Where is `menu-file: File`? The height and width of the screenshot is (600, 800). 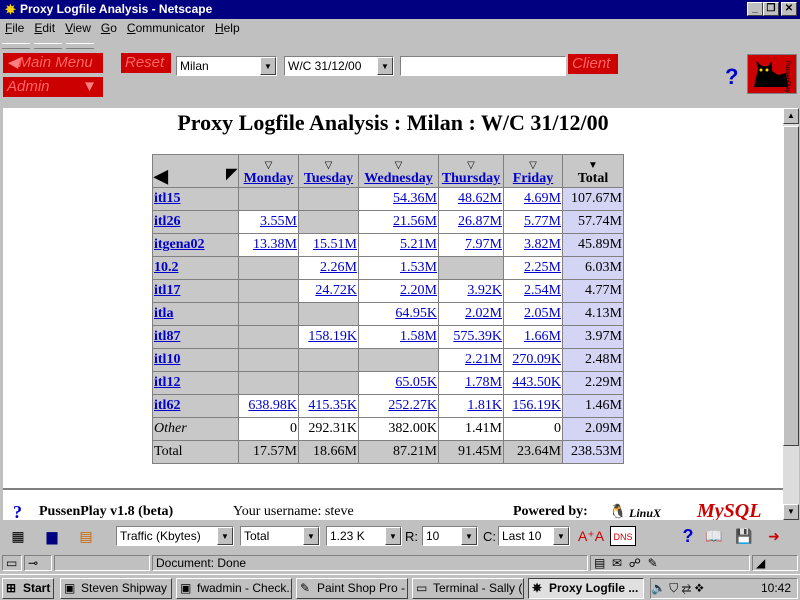 menu-file: File is located at coordinates (14, 28).